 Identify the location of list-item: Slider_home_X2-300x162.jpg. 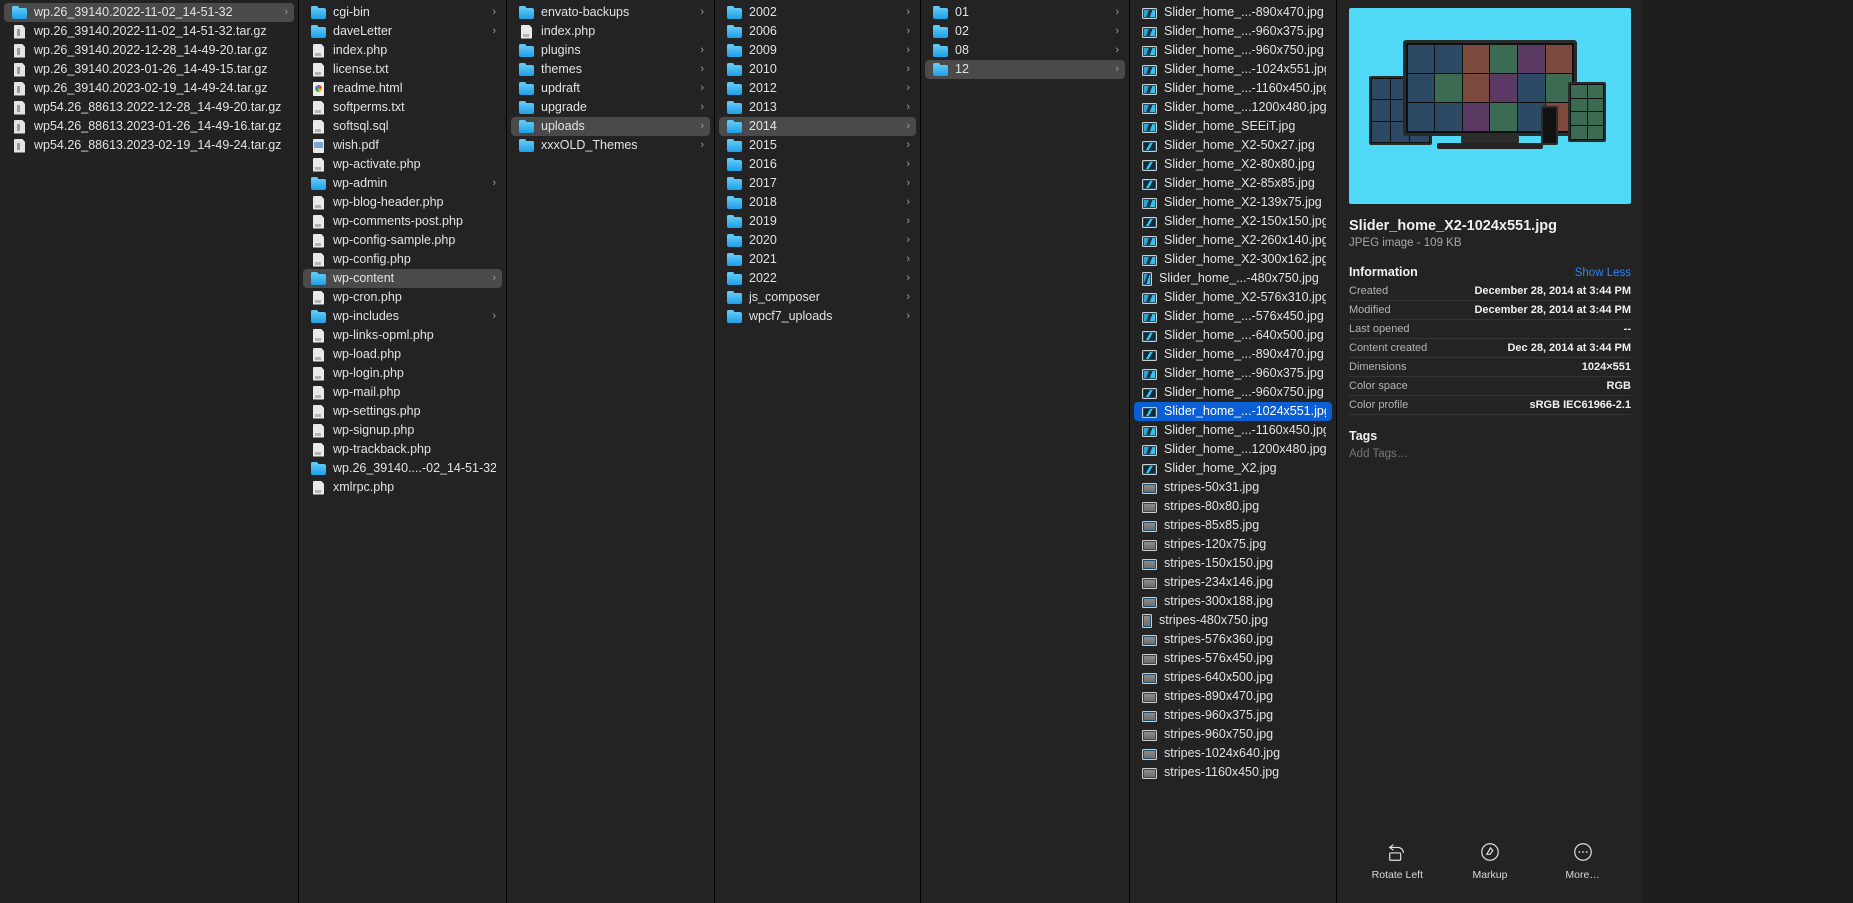
(1233, 259).